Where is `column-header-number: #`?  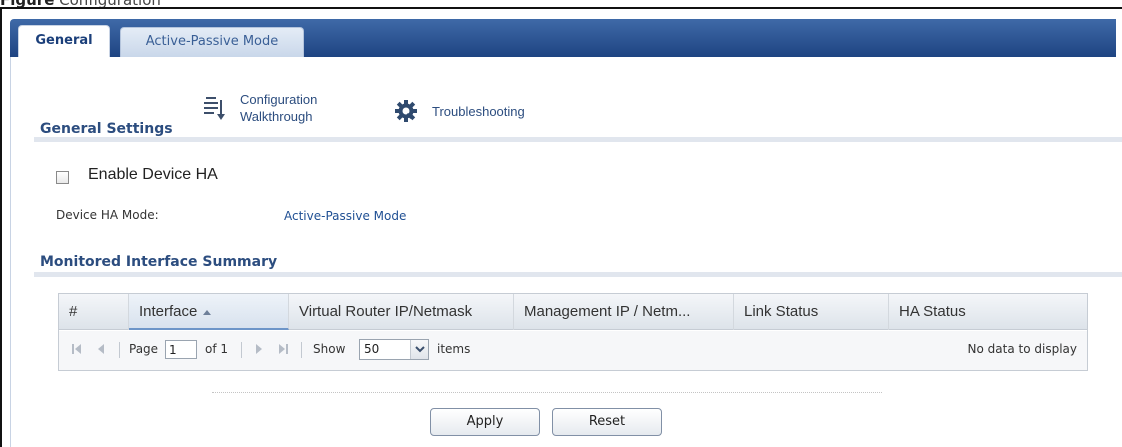
column-header-number: # is located at coordinates (94, 312).